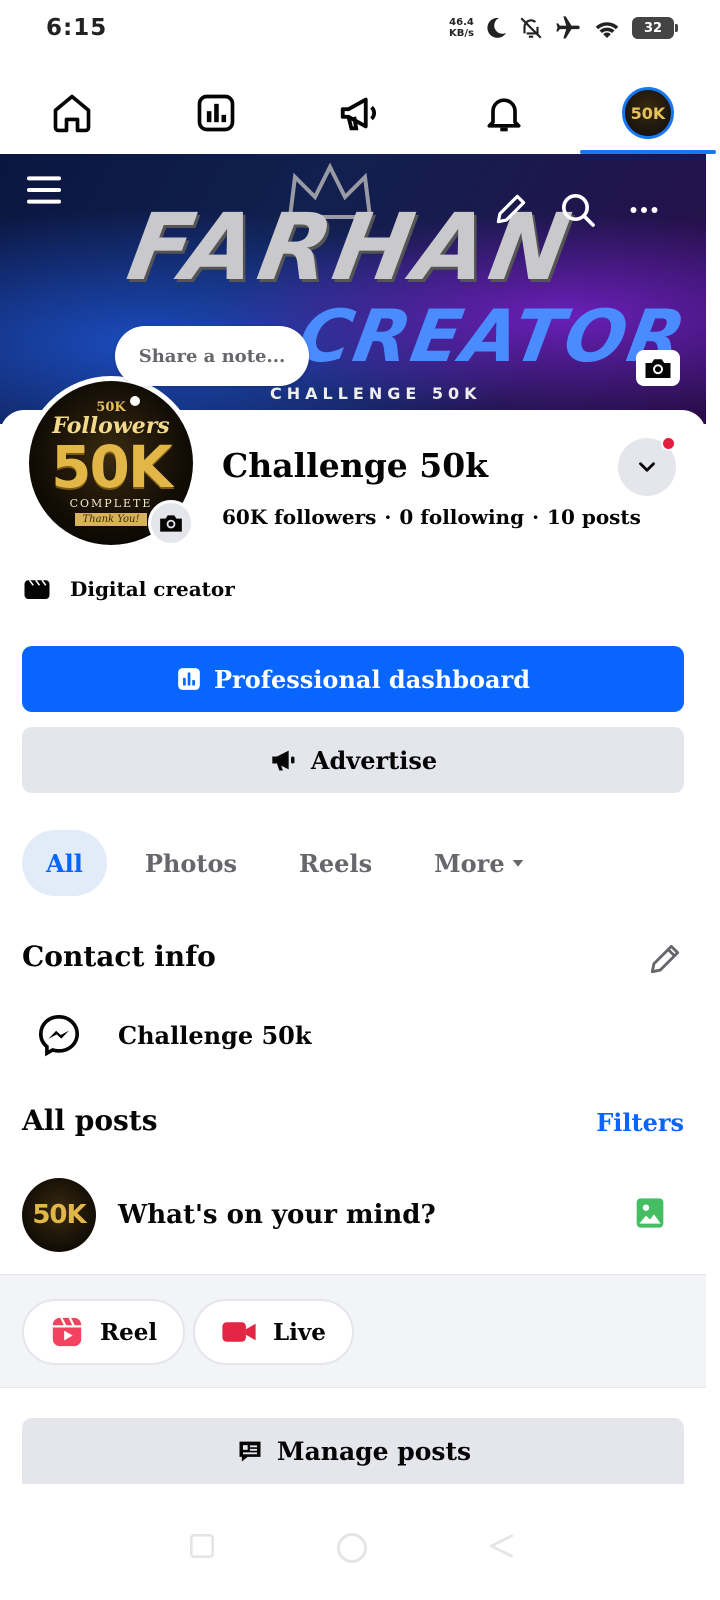 This screenshot has height=1600, width=720. I want to click on live-video-icon, so click(239, 1332).